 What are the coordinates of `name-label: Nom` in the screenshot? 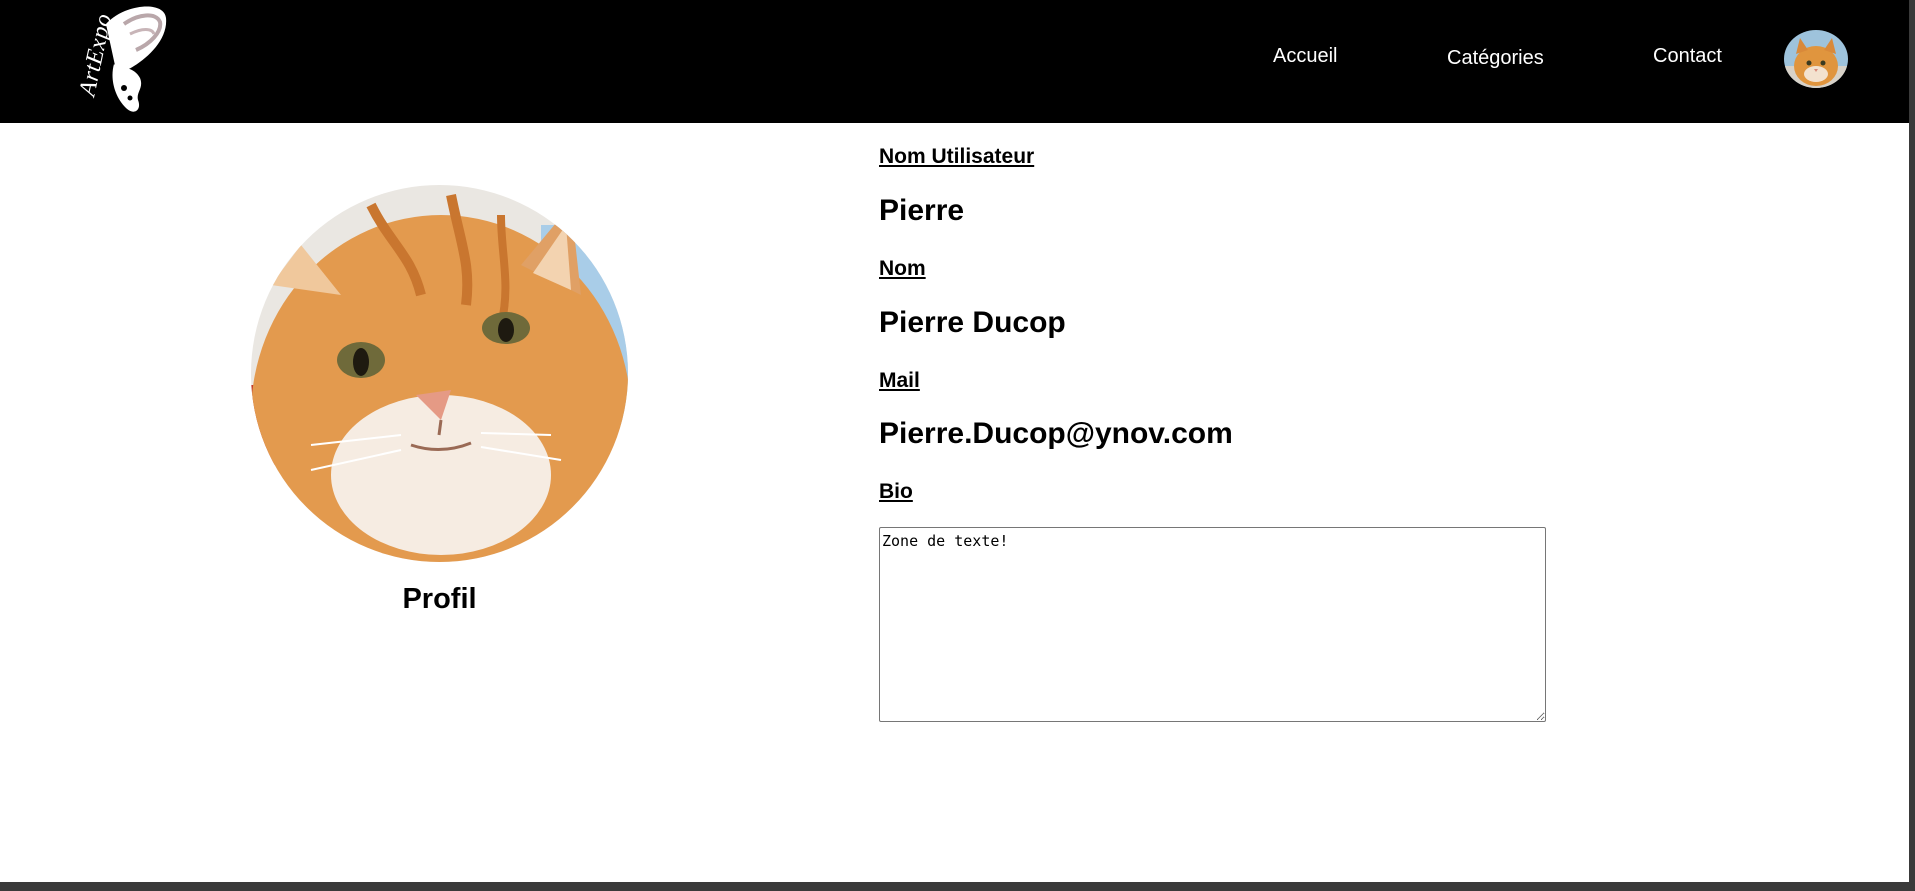 It's located at (902, 268).